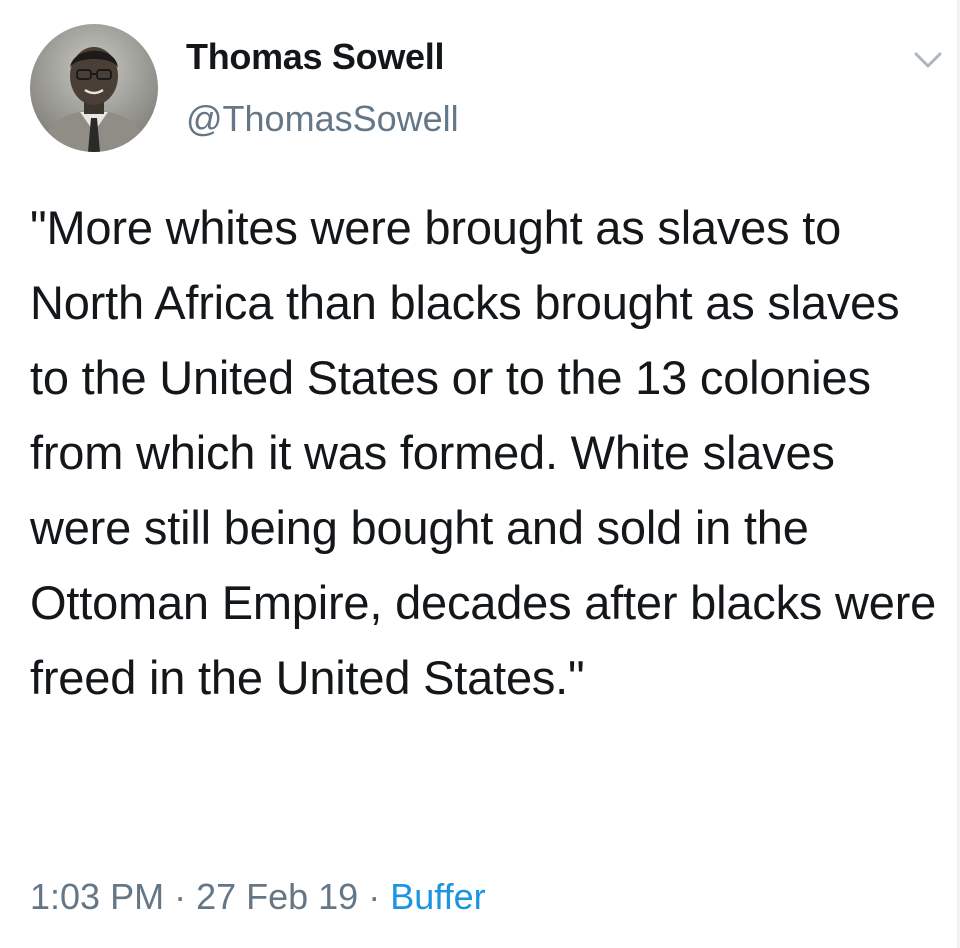 The image size is (960, 948). What do you see at coordinates (277, 896) in the screenshot?
I see `tweet-date: 27 Feb 19` at bounding box center [277, 896].